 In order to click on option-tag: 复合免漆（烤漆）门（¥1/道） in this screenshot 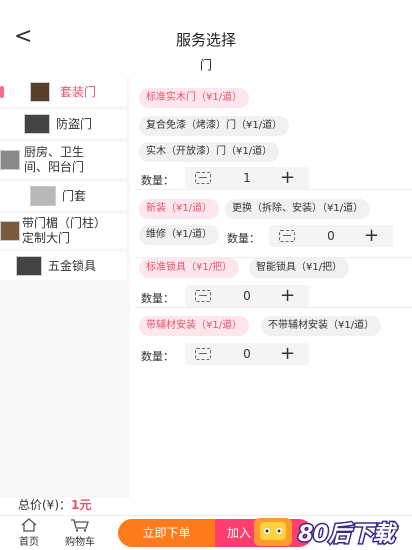, I will do `click(214, 126)`.